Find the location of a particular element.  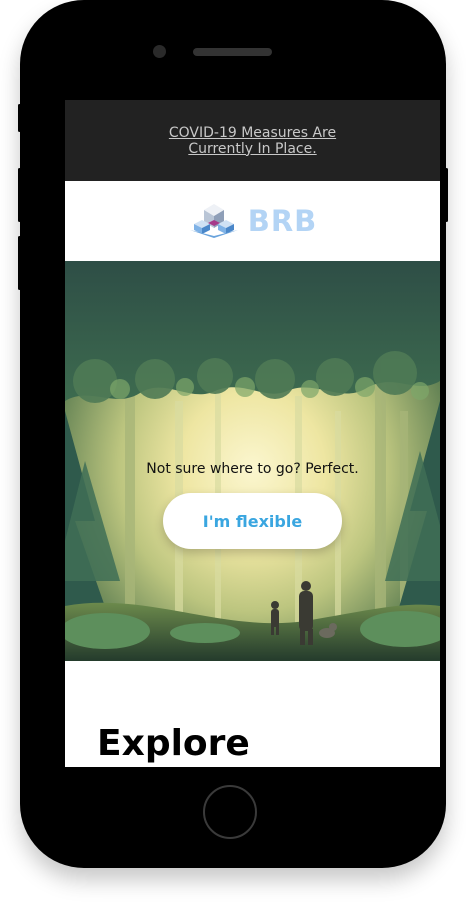

volume-up-button is located at coordinates (19, 195).